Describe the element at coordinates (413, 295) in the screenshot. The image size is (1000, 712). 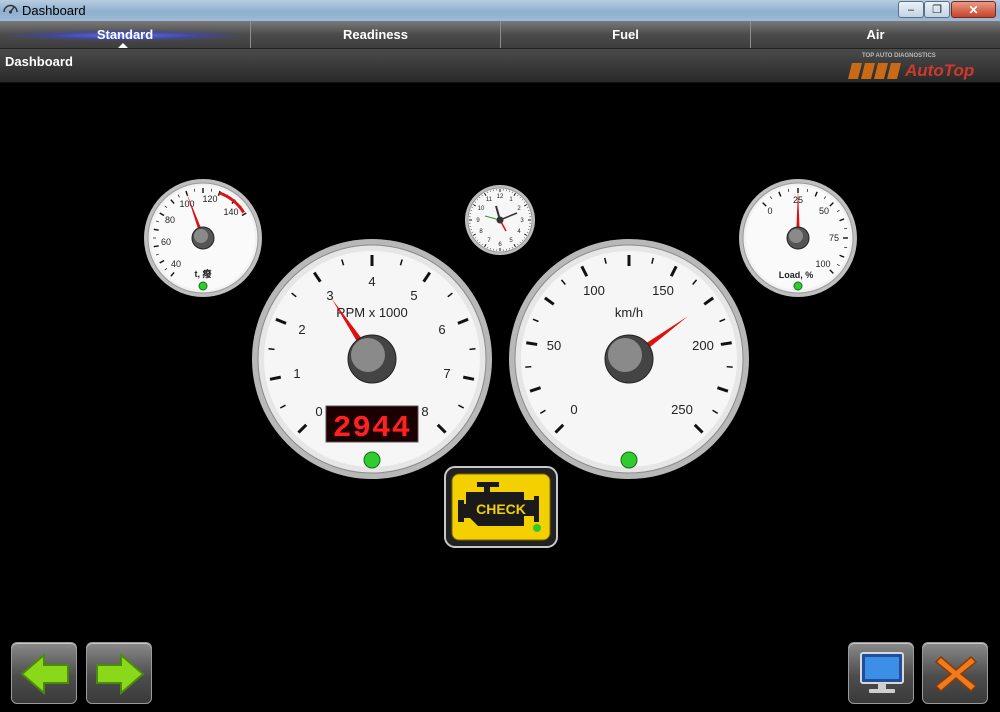
I see `rpm-tick-label-5: 5` at that location.